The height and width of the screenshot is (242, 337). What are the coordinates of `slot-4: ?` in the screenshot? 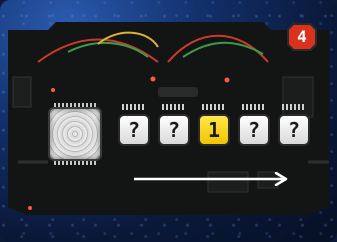 It's located at (254, 125).